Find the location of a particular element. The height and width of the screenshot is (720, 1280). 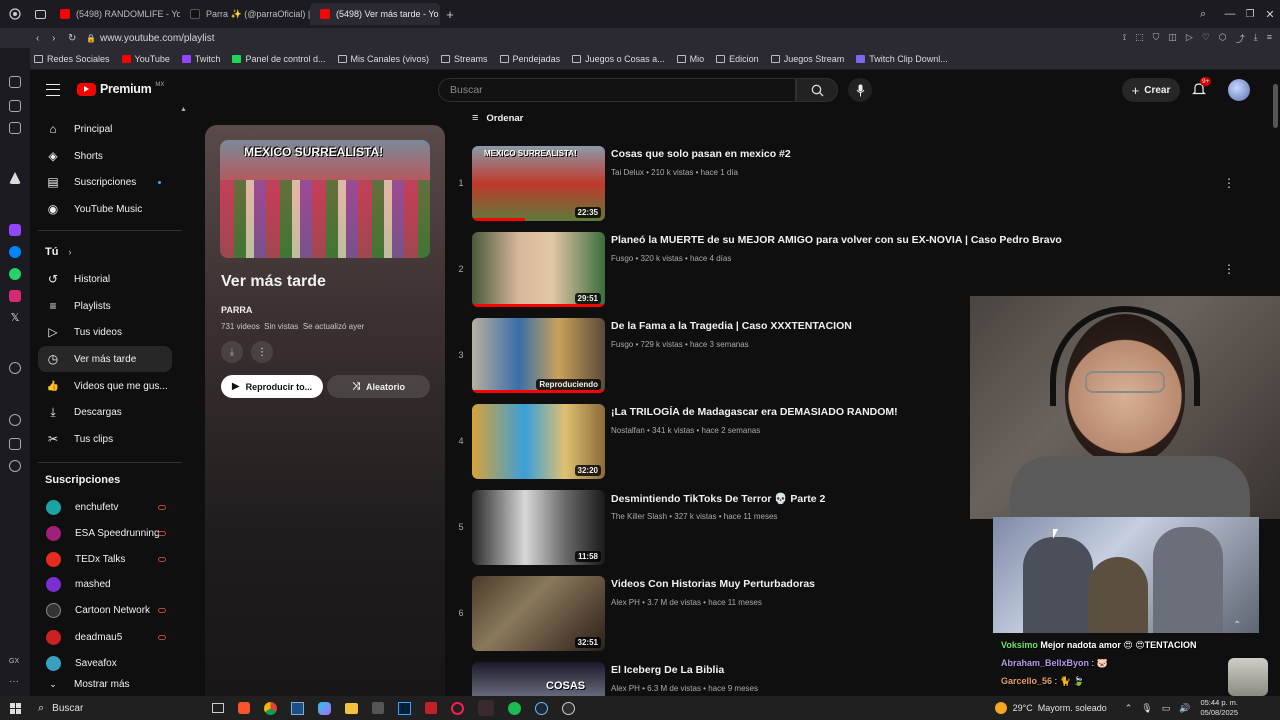

sidebar-item-youtube-music: ◉ YouTube Music is located at coordinates (105, 209).